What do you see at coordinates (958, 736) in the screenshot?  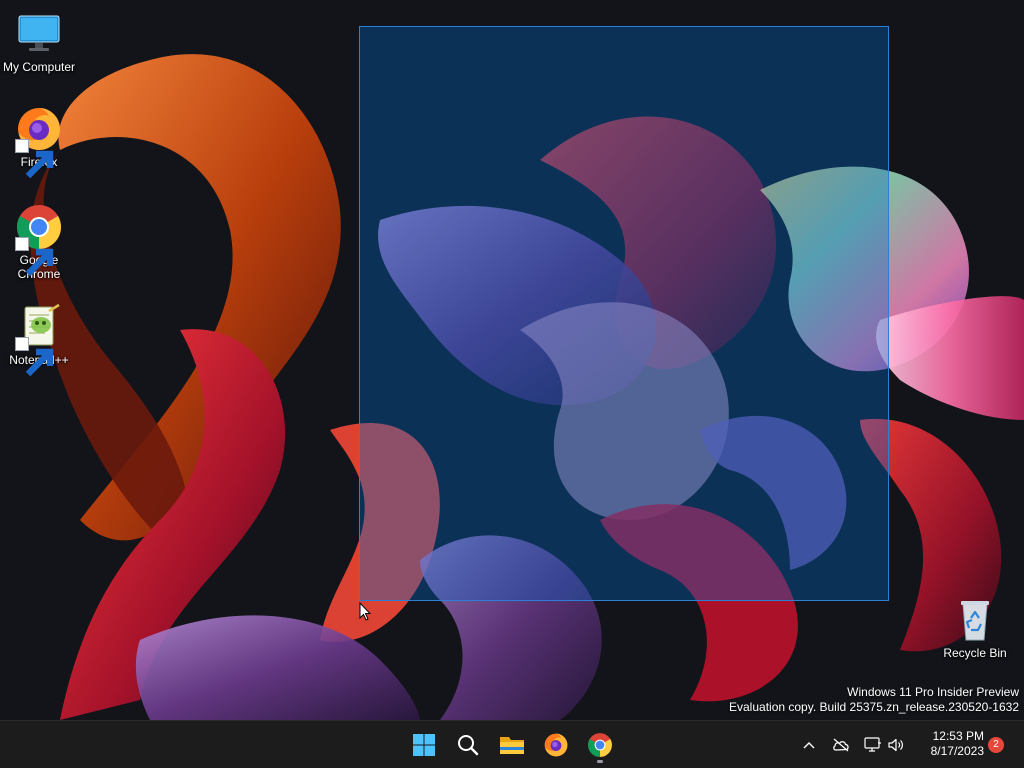 I see `clock-time: 12:53 PM` at bounding box center [958, 736].